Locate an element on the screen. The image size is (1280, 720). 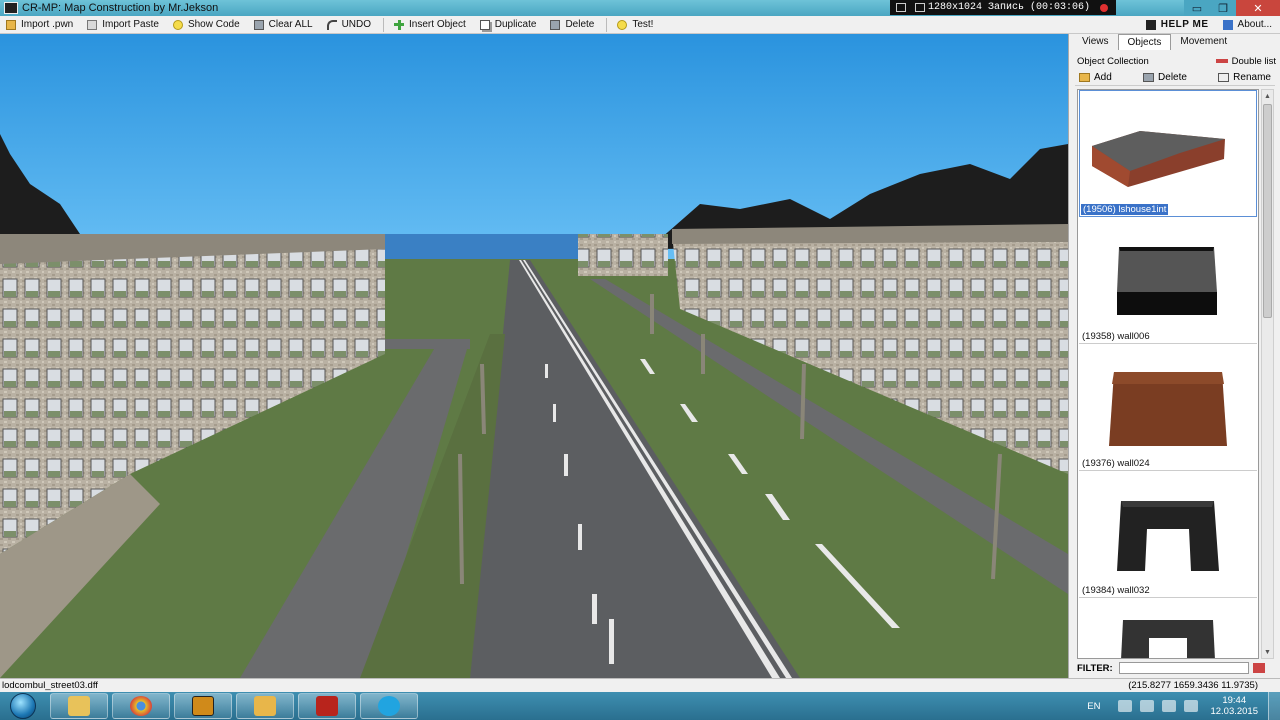
record-icon is located at coordinates (1104, 7).